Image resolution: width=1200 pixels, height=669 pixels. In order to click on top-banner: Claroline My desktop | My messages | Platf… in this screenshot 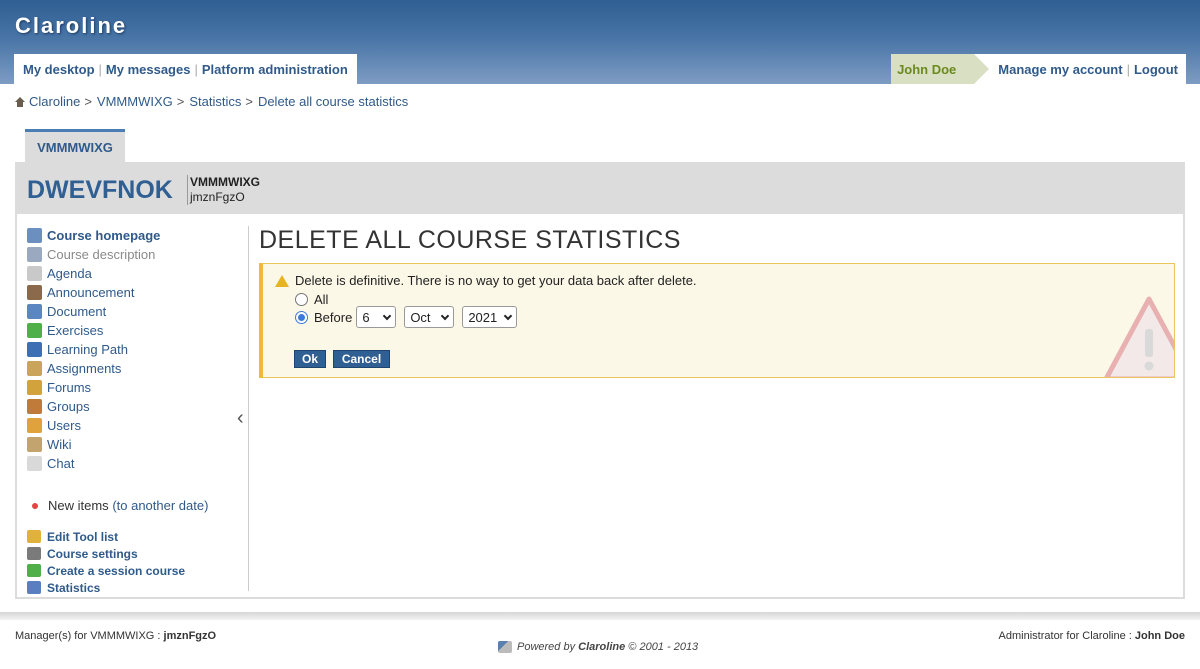, I will do `click(600, 42)`.